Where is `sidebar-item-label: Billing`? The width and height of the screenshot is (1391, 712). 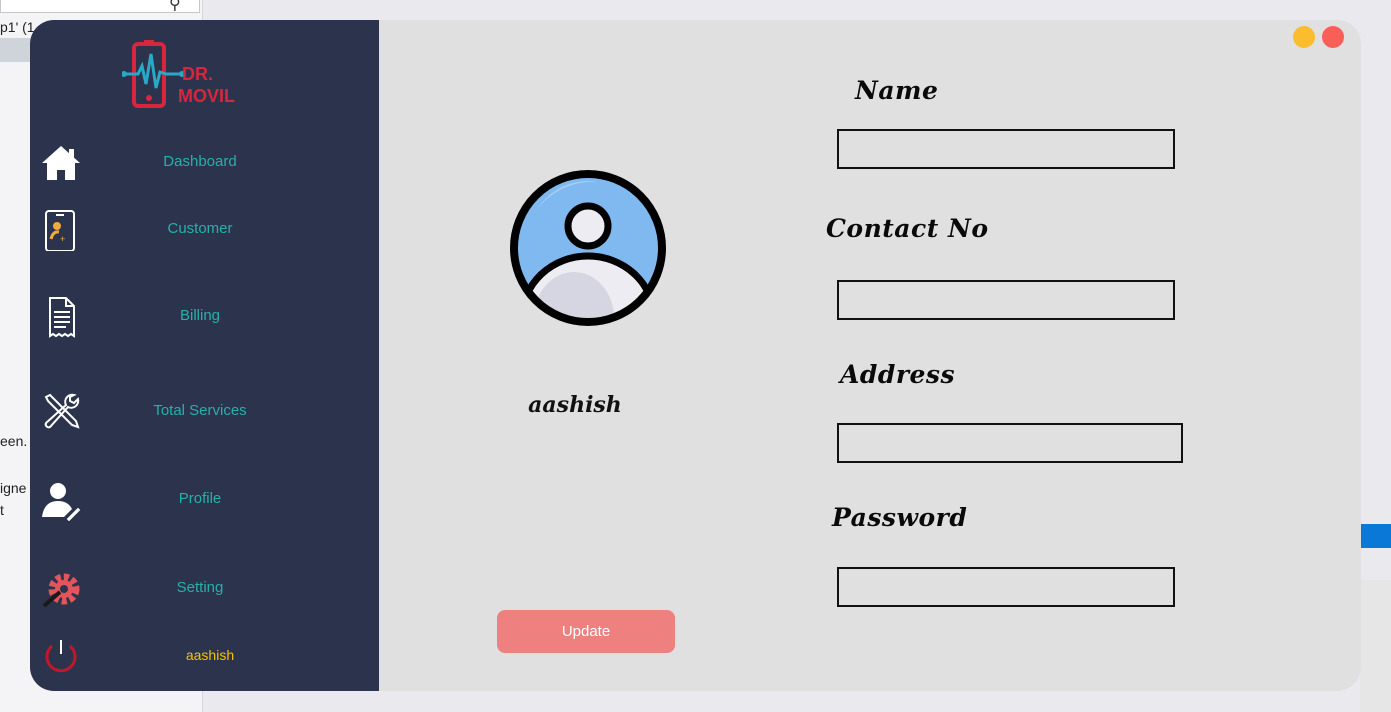
sidebar-item-label: Billing is located at coordinates (200, 315).